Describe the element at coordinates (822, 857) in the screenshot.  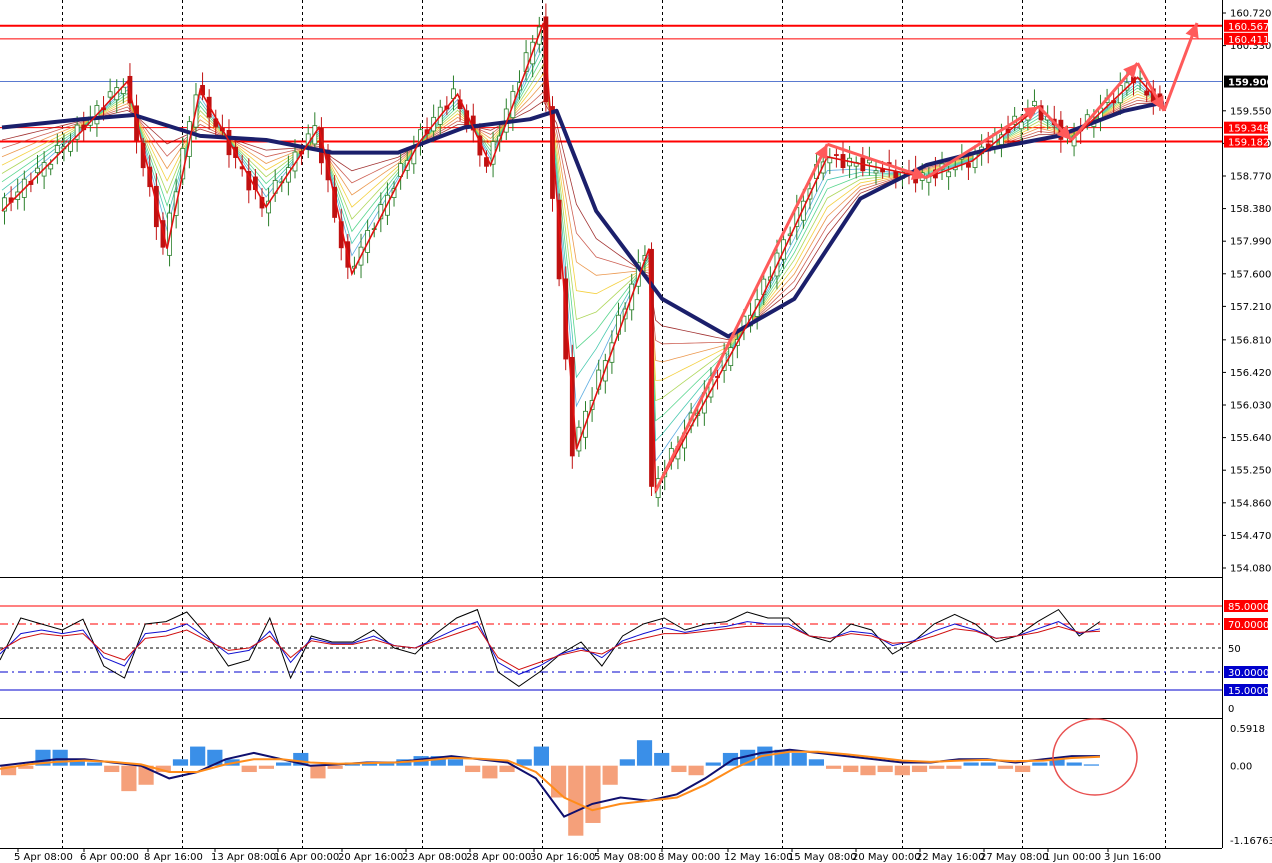
I see `time-tick-label: 15 May 08:00` at that location.